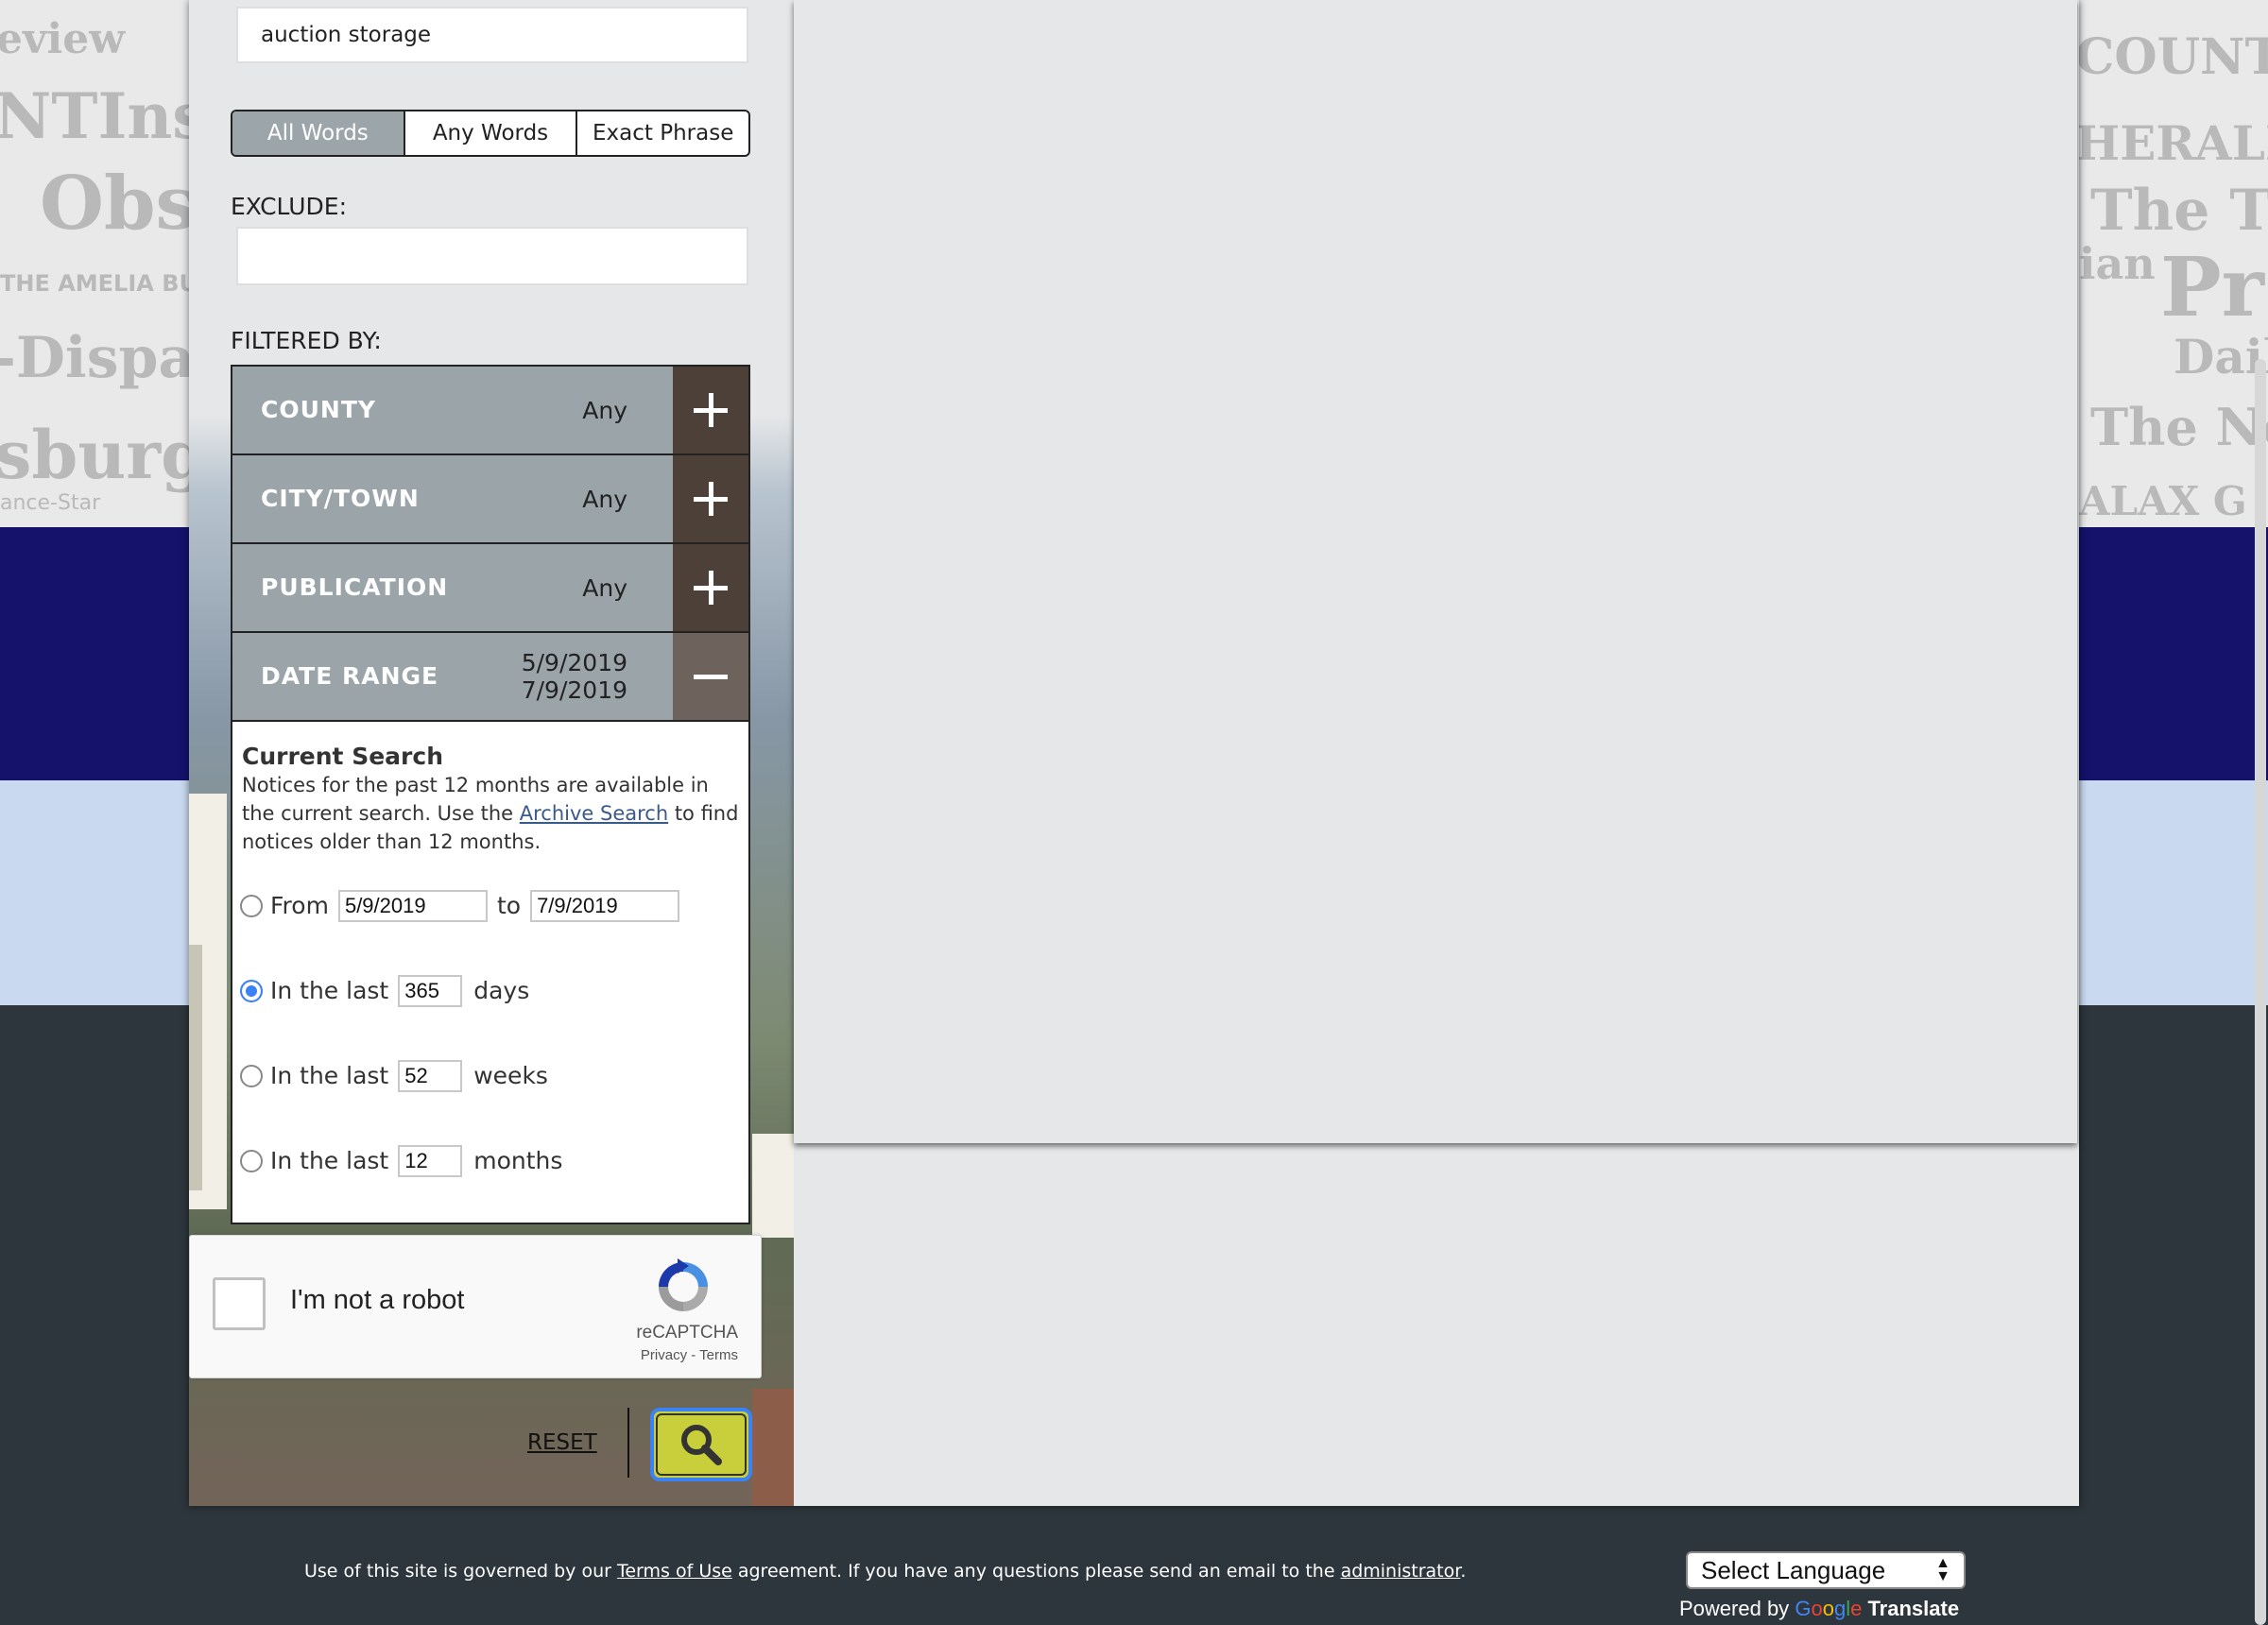 This screenshot has width=2268, height=1625. I want to click on courthouse-photo-wing, so click(773, 1186).